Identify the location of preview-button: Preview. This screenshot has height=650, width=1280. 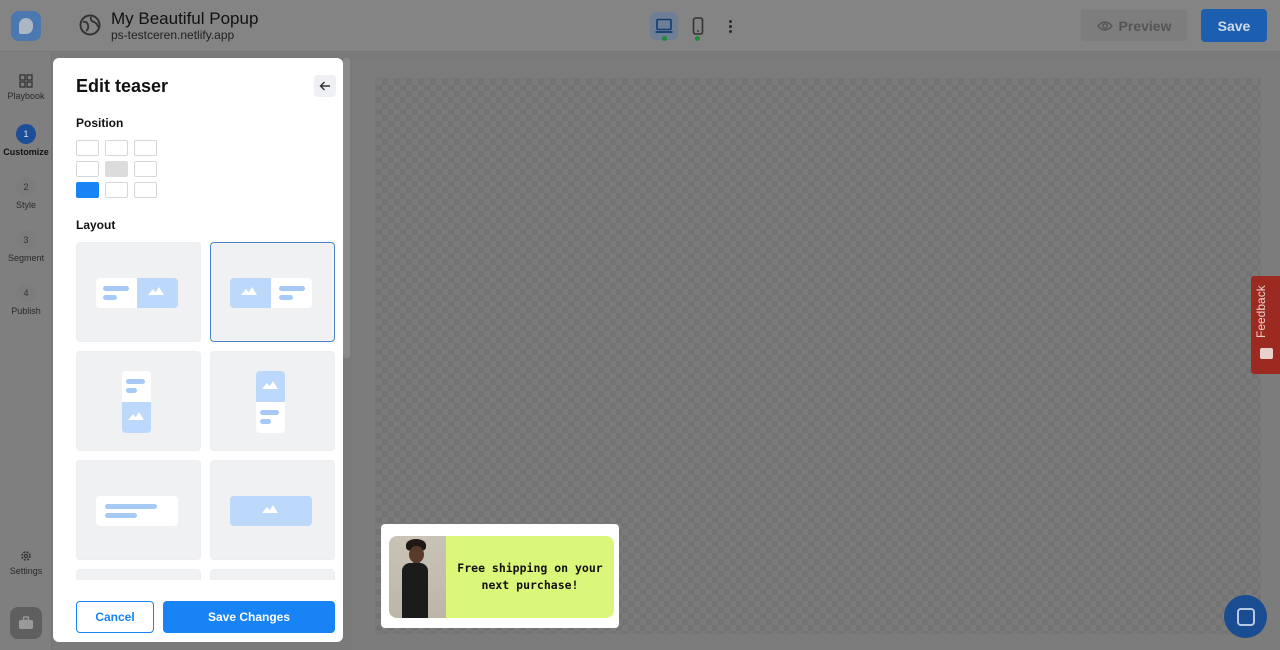
(1134, 25).